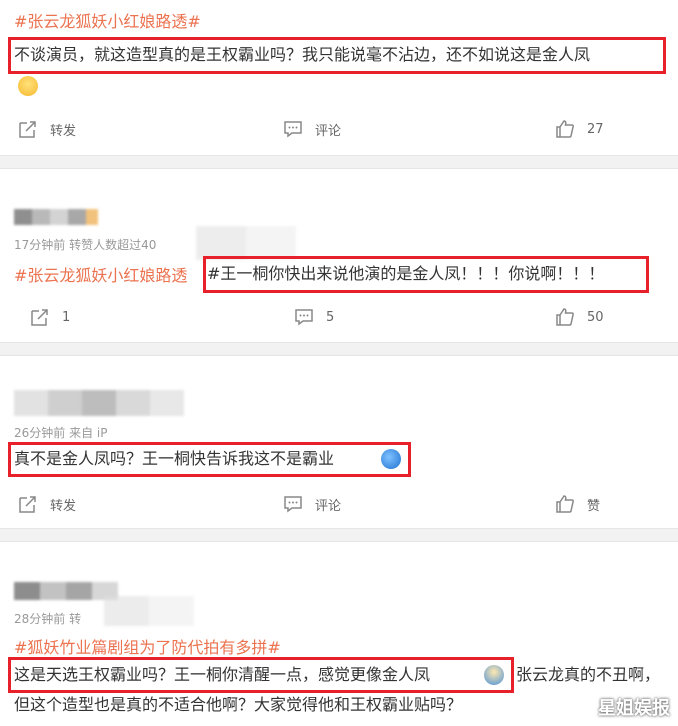 This screenshot has width=678, height=726. What do you see at coordinates (107, 20) in the screenshot?
I see `topic-hashtag: #张云龙狐妖小红娘路透#` at bounding box center [107, 20].